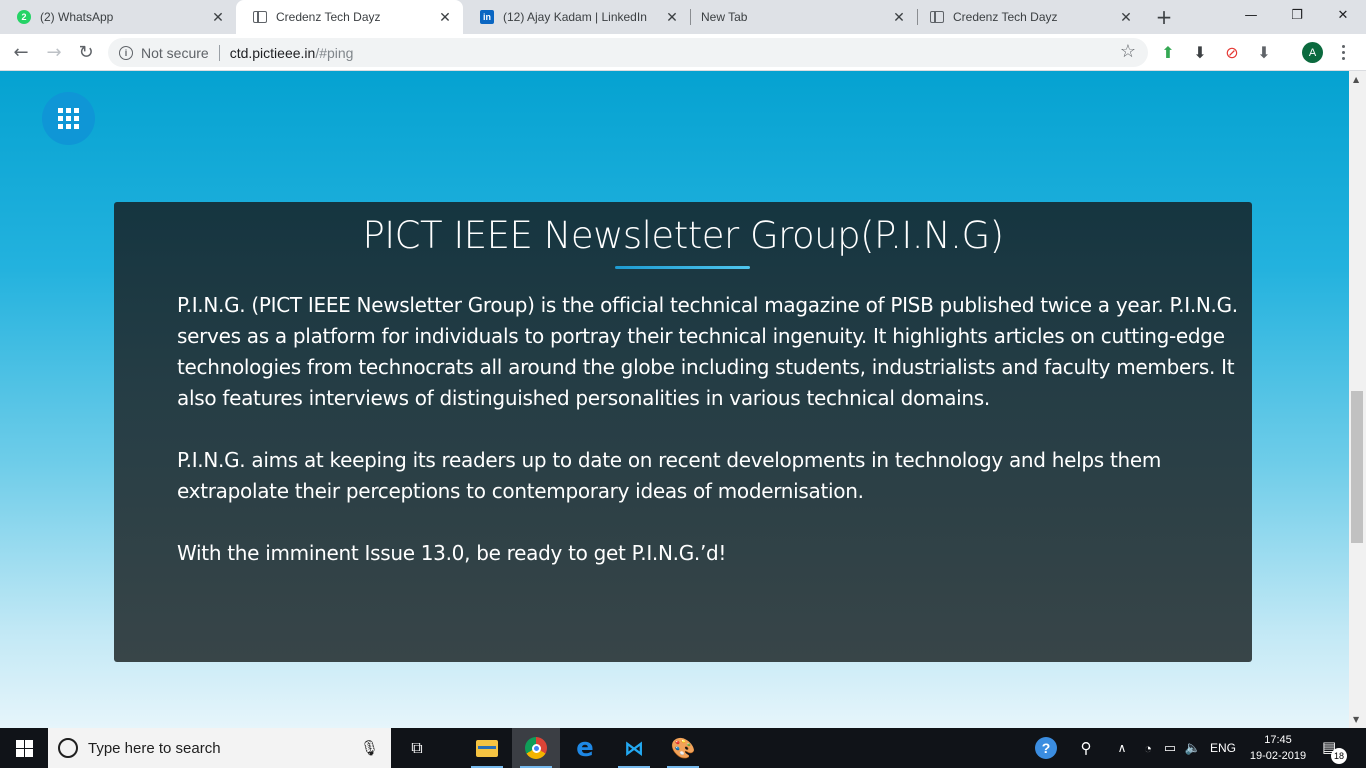  I want to click on tab-credenz-active: Credenz Tech Dayz ✕, so click(349, 17).